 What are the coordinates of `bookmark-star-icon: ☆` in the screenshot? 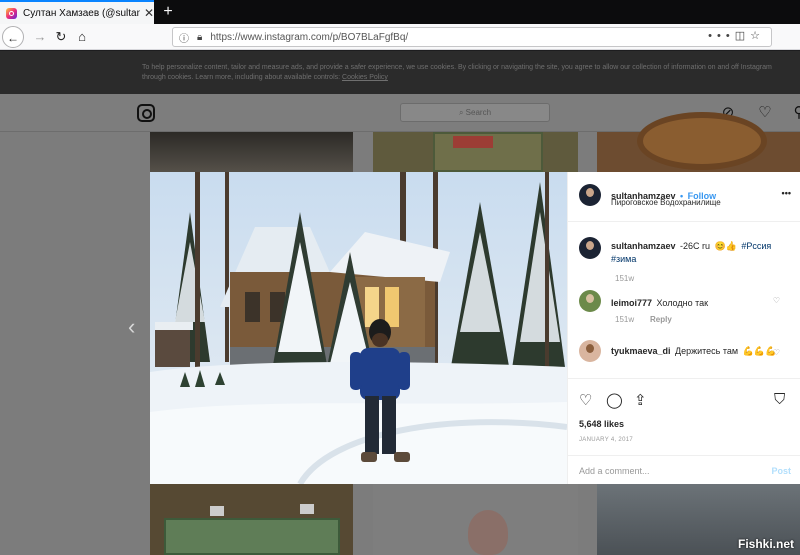 It's located at (757, 36).